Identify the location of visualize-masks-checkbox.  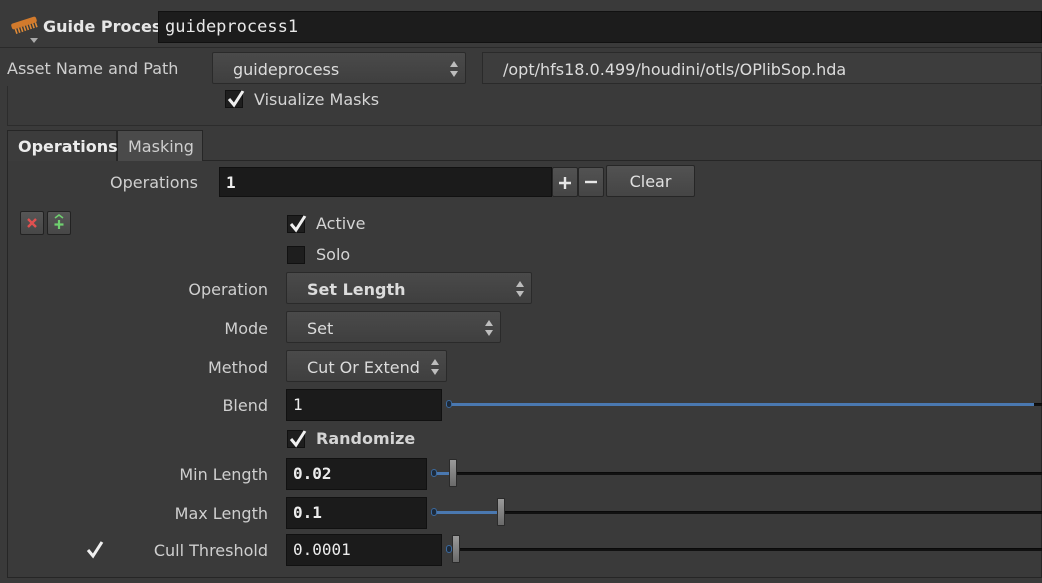
(235, 99).